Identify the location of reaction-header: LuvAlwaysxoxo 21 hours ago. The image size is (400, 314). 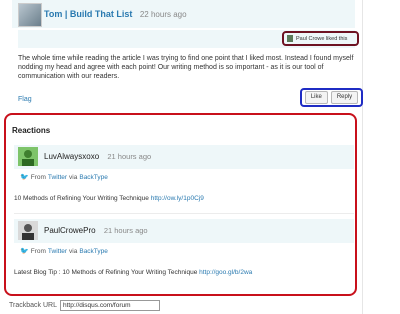
(184, 157).